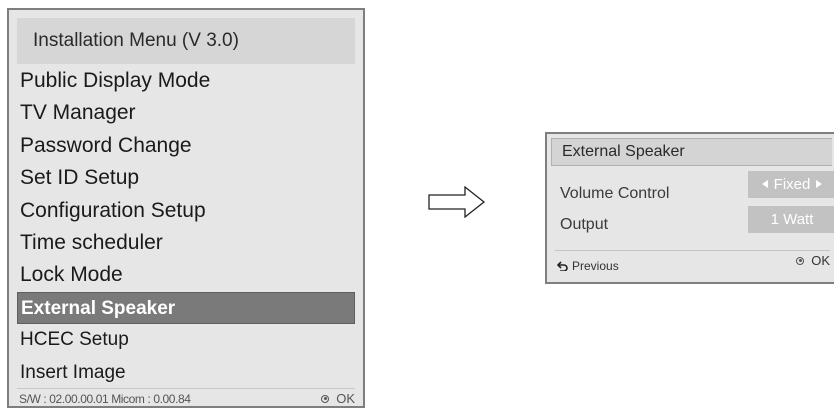 This screenshot has height=416, width=834. What do you see at coordinates (186, 41) in the screenshot?
I see `menu-title: Installation Menu (V 3.0)` at bounding box center [186, 41].